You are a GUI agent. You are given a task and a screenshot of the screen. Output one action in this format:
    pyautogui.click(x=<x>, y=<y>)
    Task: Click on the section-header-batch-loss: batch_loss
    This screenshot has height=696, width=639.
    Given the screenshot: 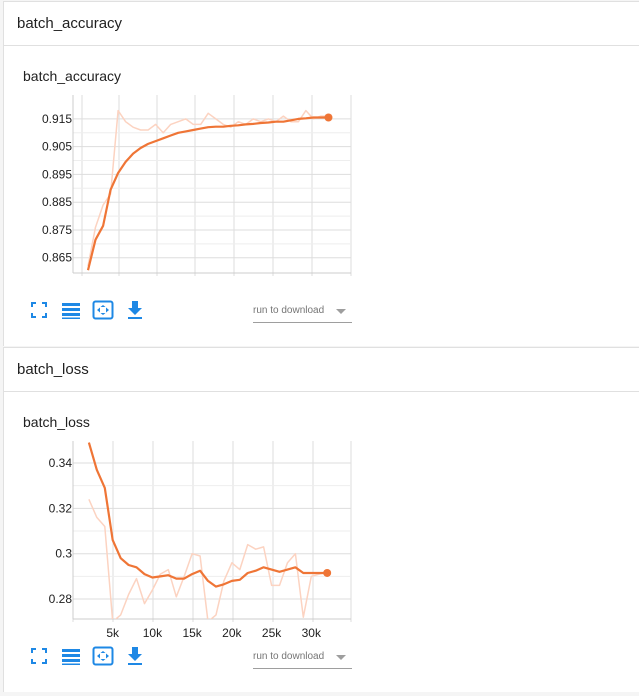 What is the action you would take?
    pyautogui.click(x=321, y=370)
    